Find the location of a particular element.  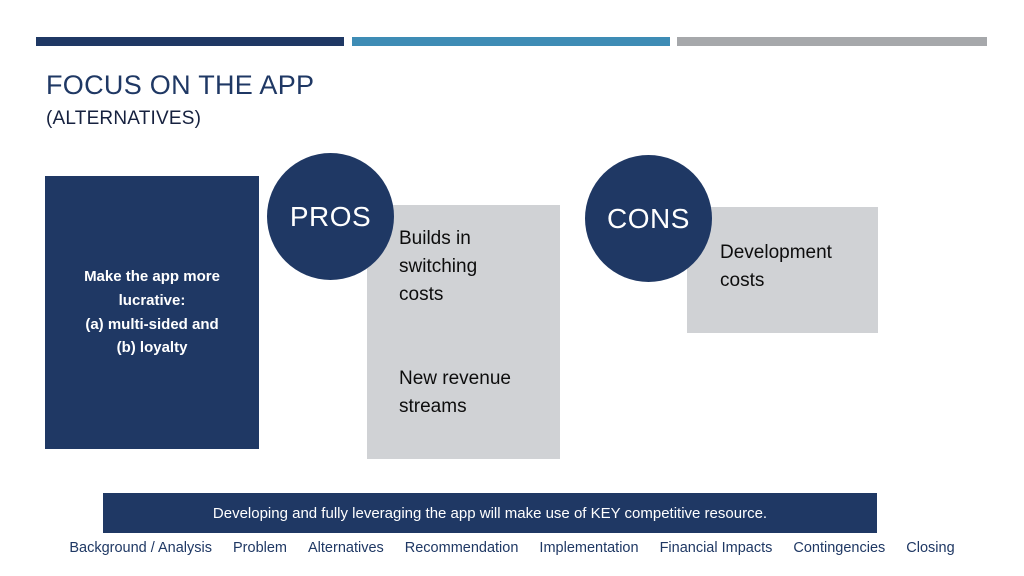

cons-panel: Development costs is located at coordinates (782, 270).